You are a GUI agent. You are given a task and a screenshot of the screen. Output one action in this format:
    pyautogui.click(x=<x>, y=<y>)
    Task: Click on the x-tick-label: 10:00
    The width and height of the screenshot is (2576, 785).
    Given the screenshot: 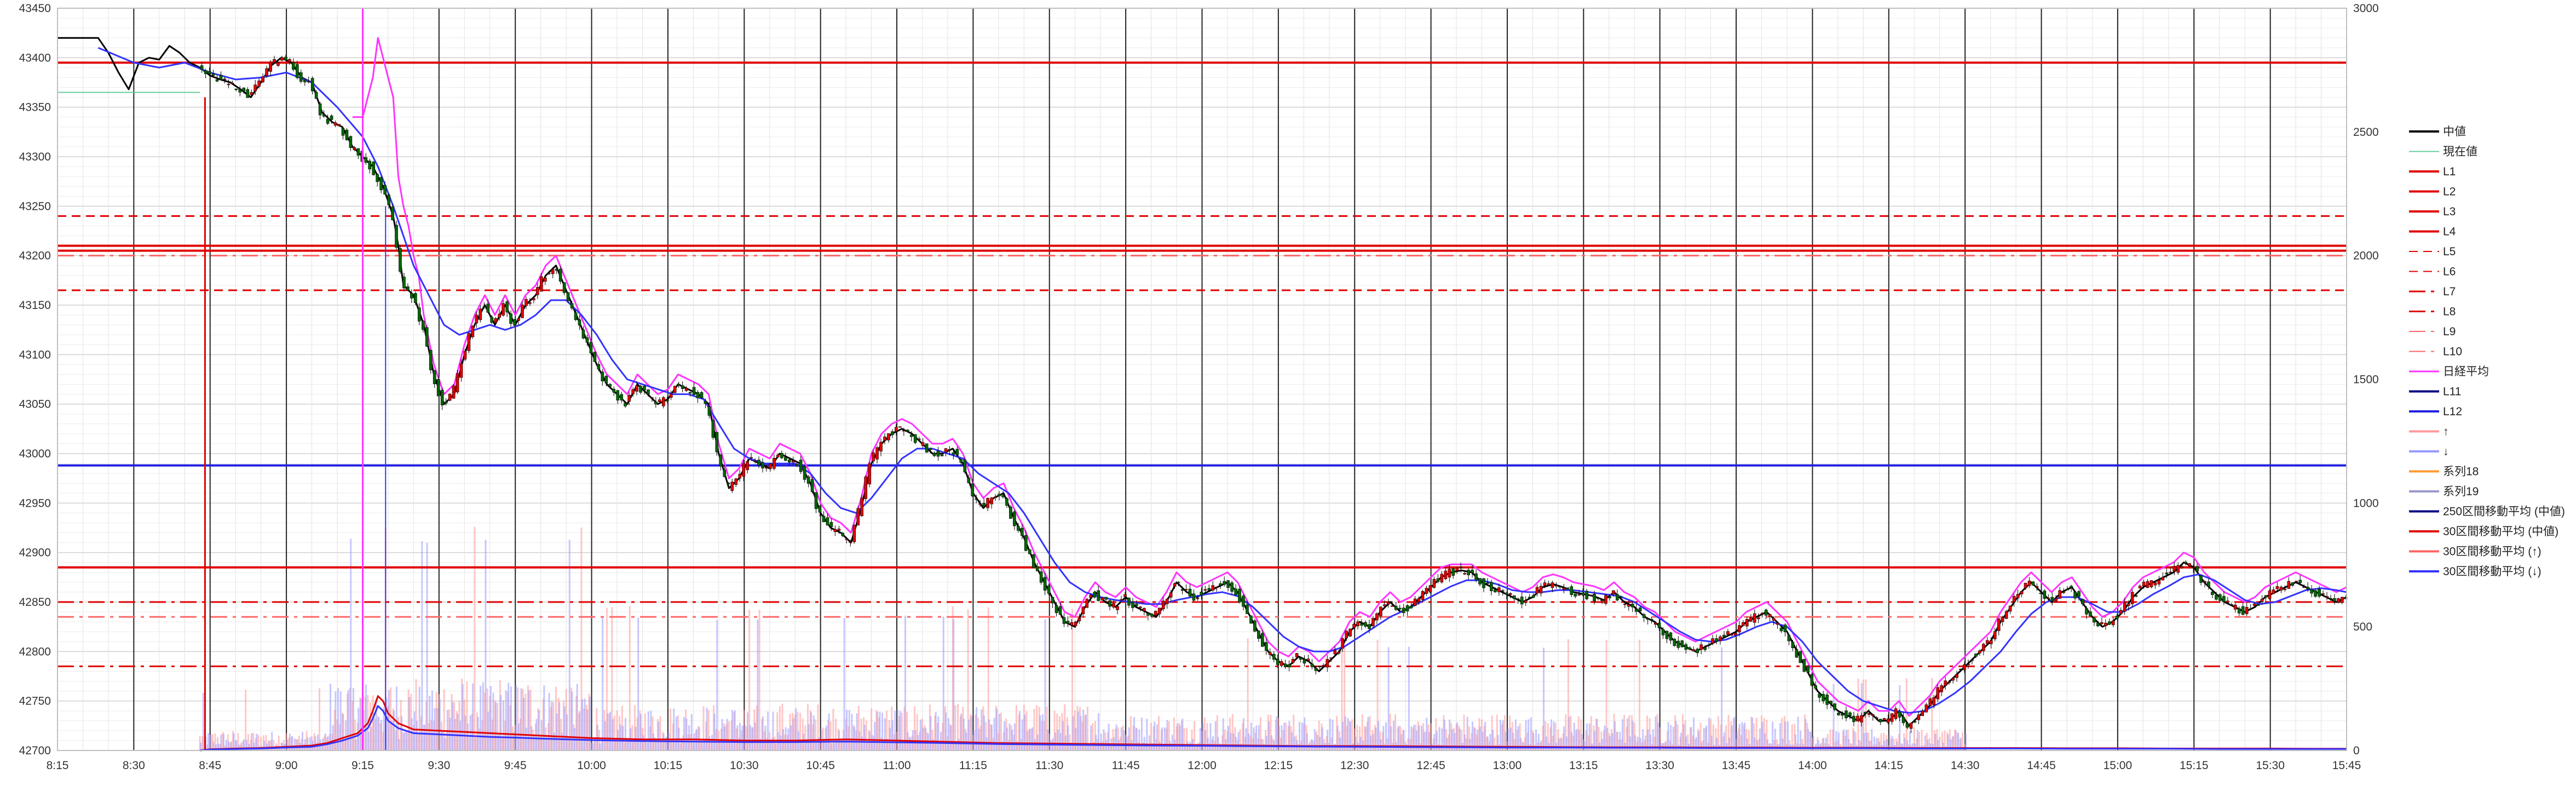 What is the action you would take?
    pyautogui.click(x=591, y=766)
    